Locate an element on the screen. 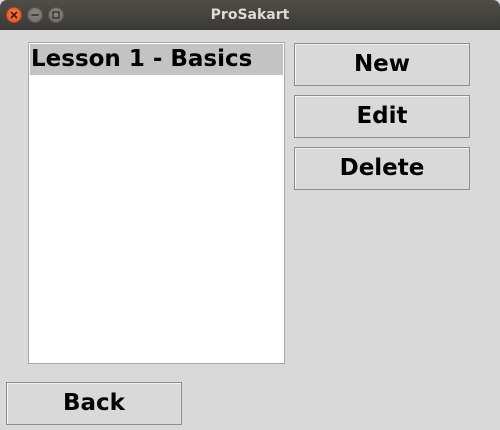 The image size is (500, 430). window-title: ProSakart is located at coordinates (250, 15).